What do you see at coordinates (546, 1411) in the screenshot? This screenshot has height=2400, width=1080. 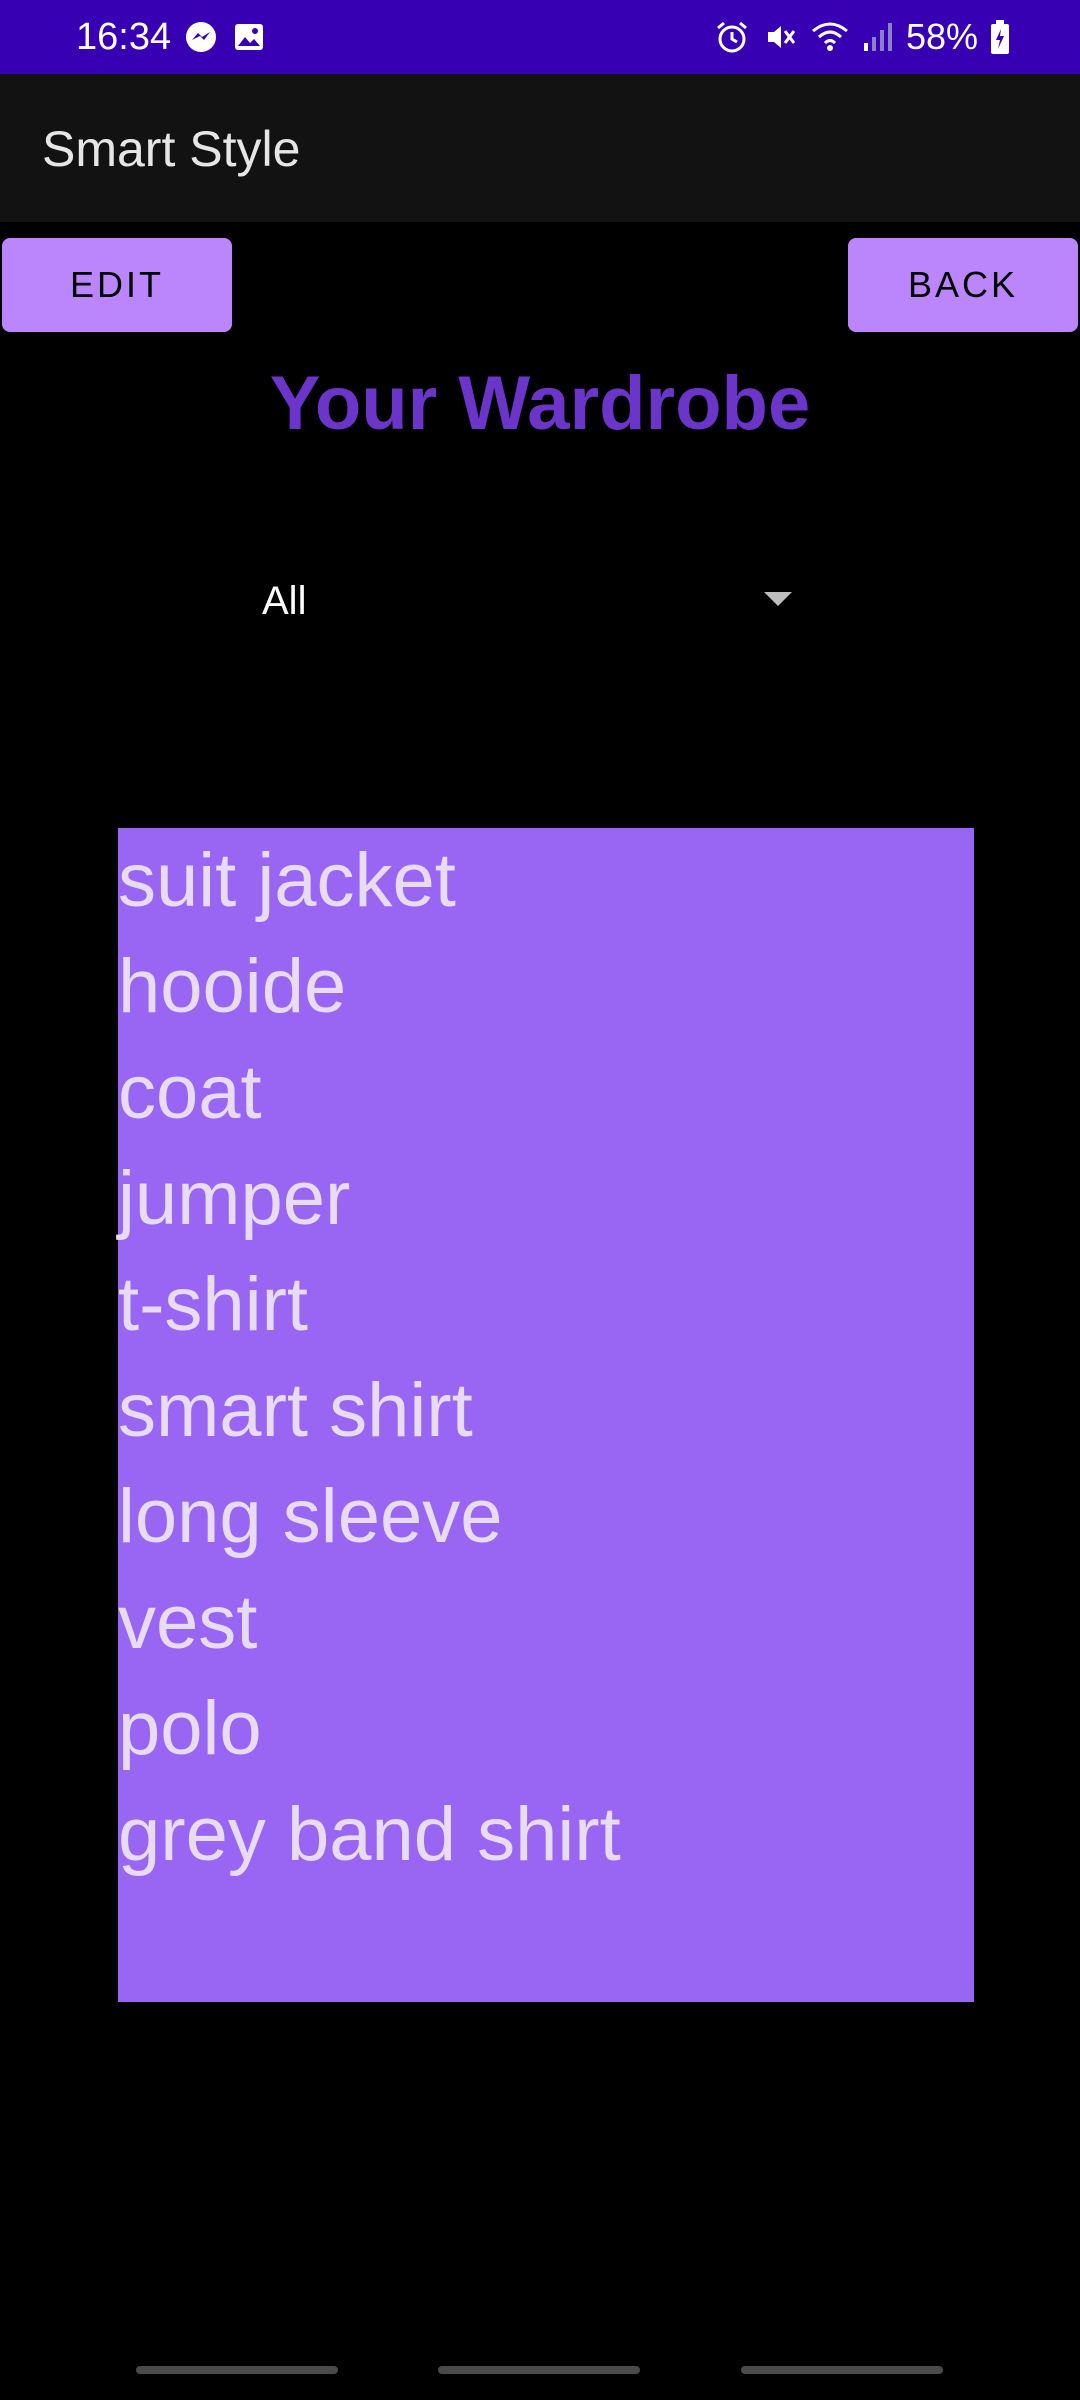 I see `list-item: smart shirt` at bounding box center [546, 1411].